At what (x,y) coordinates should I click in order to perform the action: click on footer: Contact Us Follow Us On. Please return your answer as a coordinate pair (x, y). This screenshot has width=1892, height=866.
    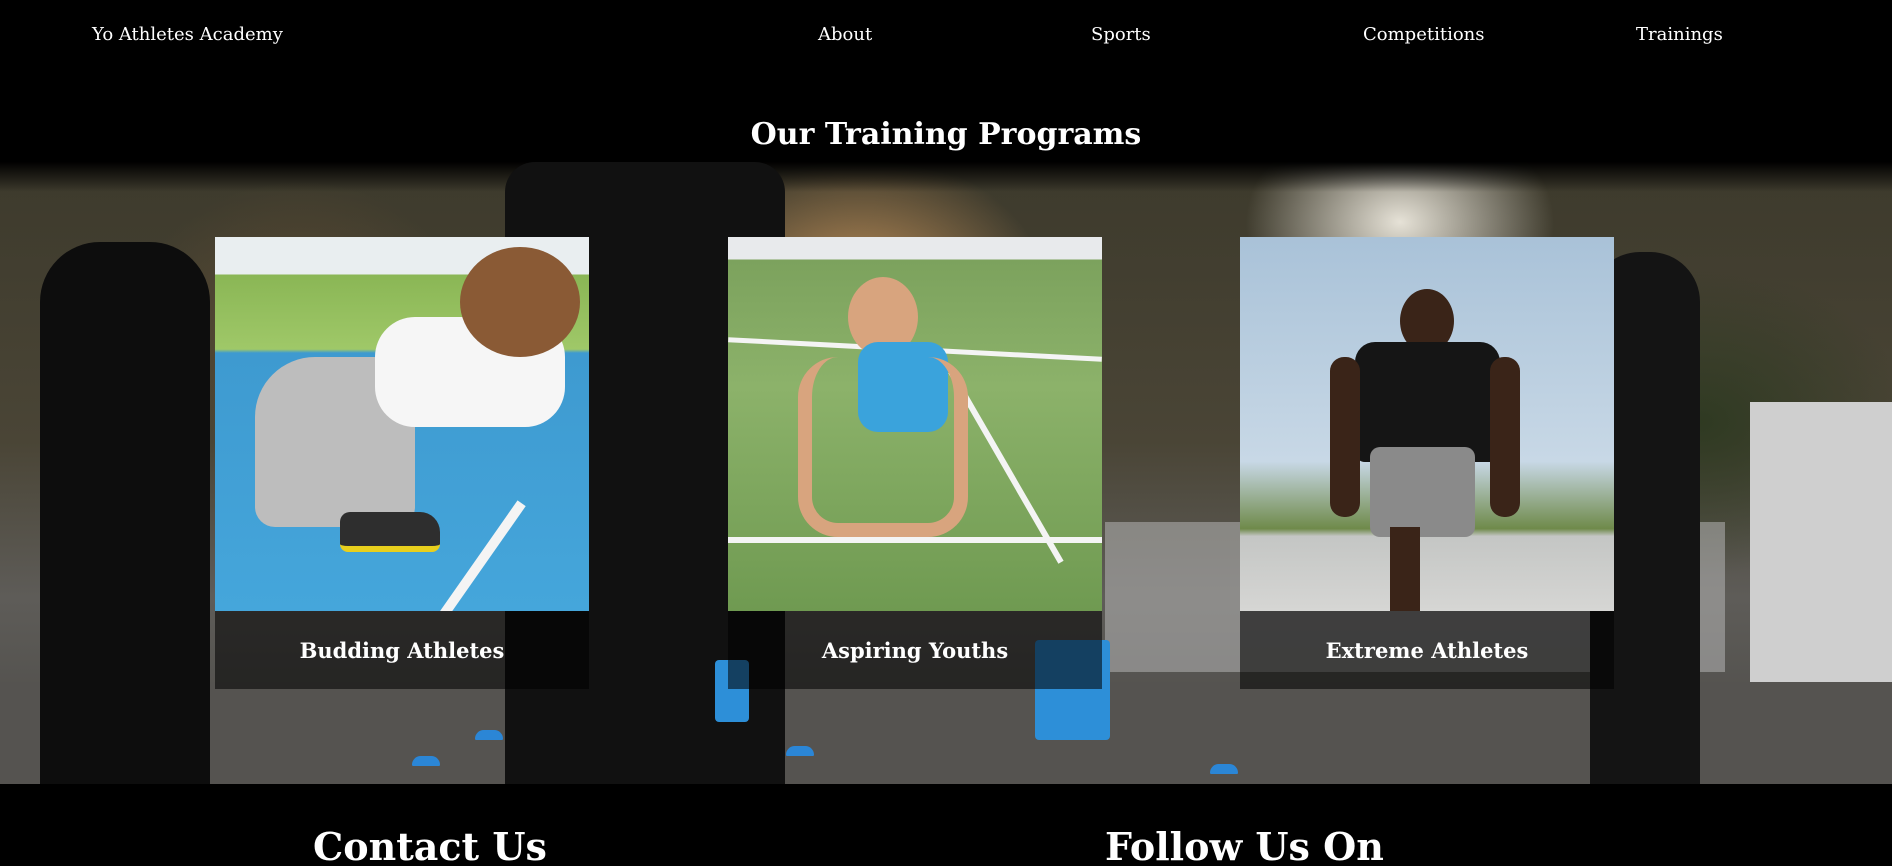
    Looking at the image, I should click on (946, 825).